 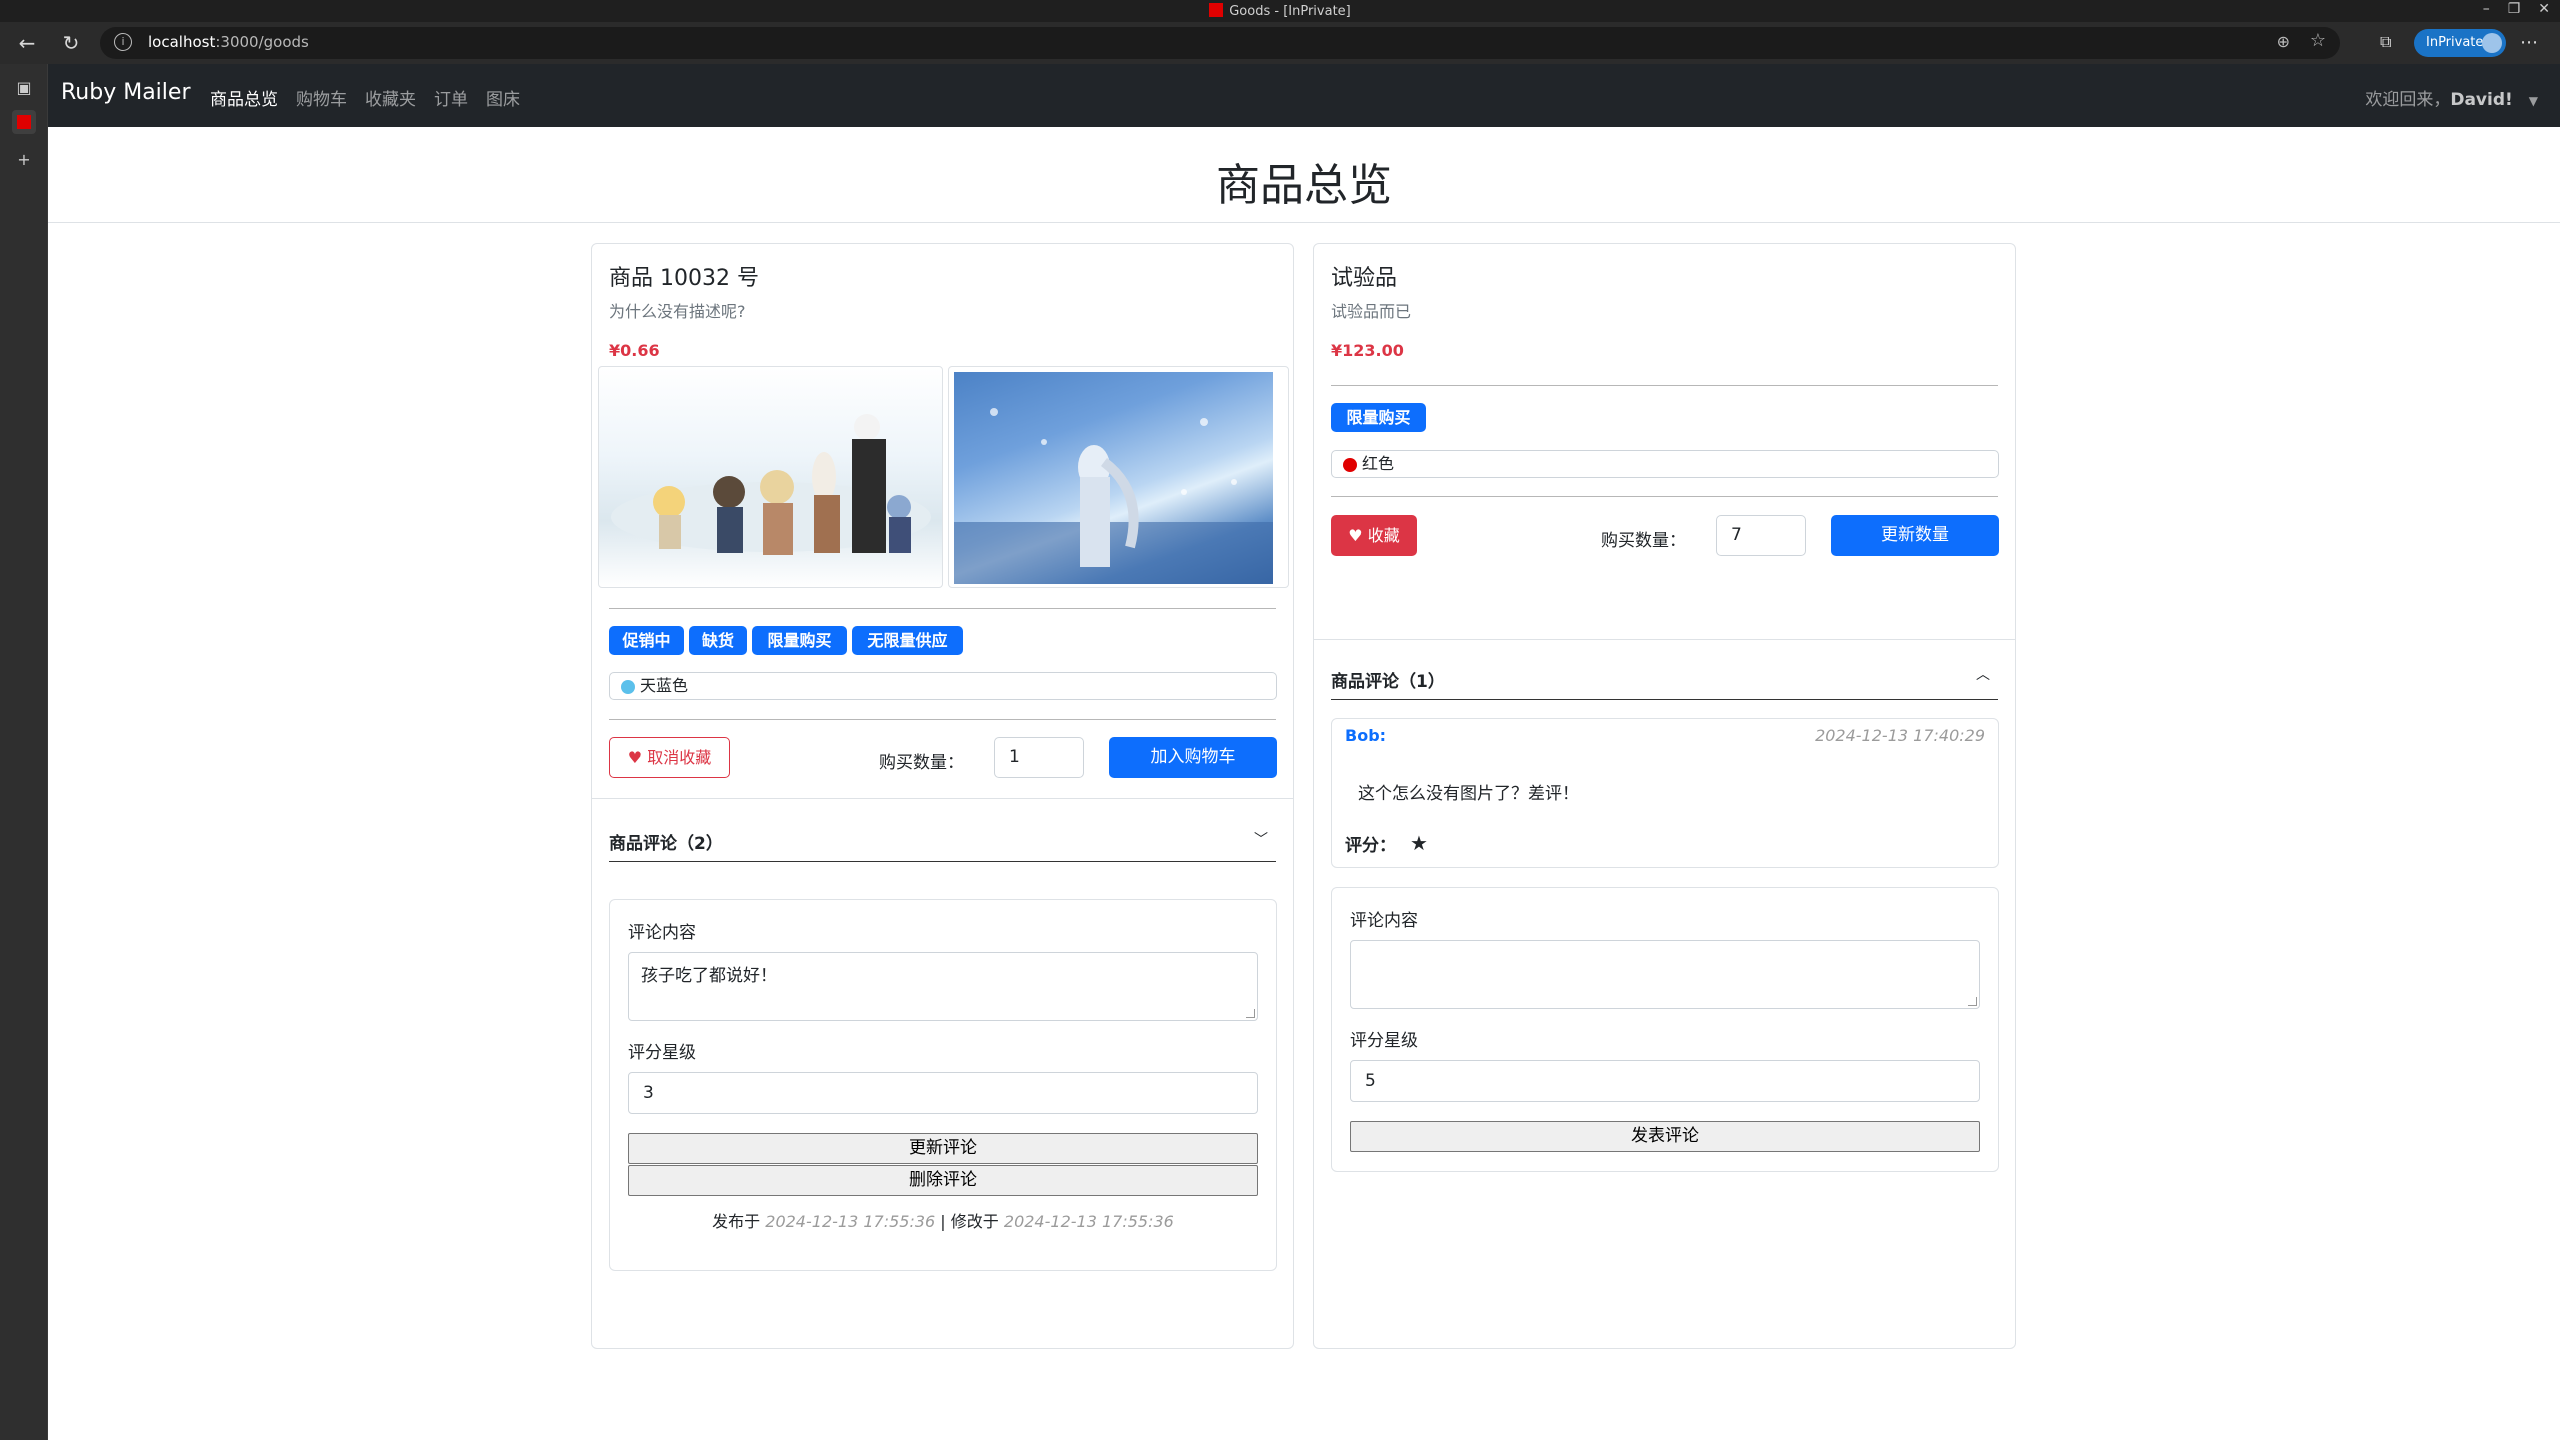 What do you see at coordinates (666, 841) in the screenshot?
I see `reviews-toggle: 商品评论（2）` at bounding box center [666, 841].